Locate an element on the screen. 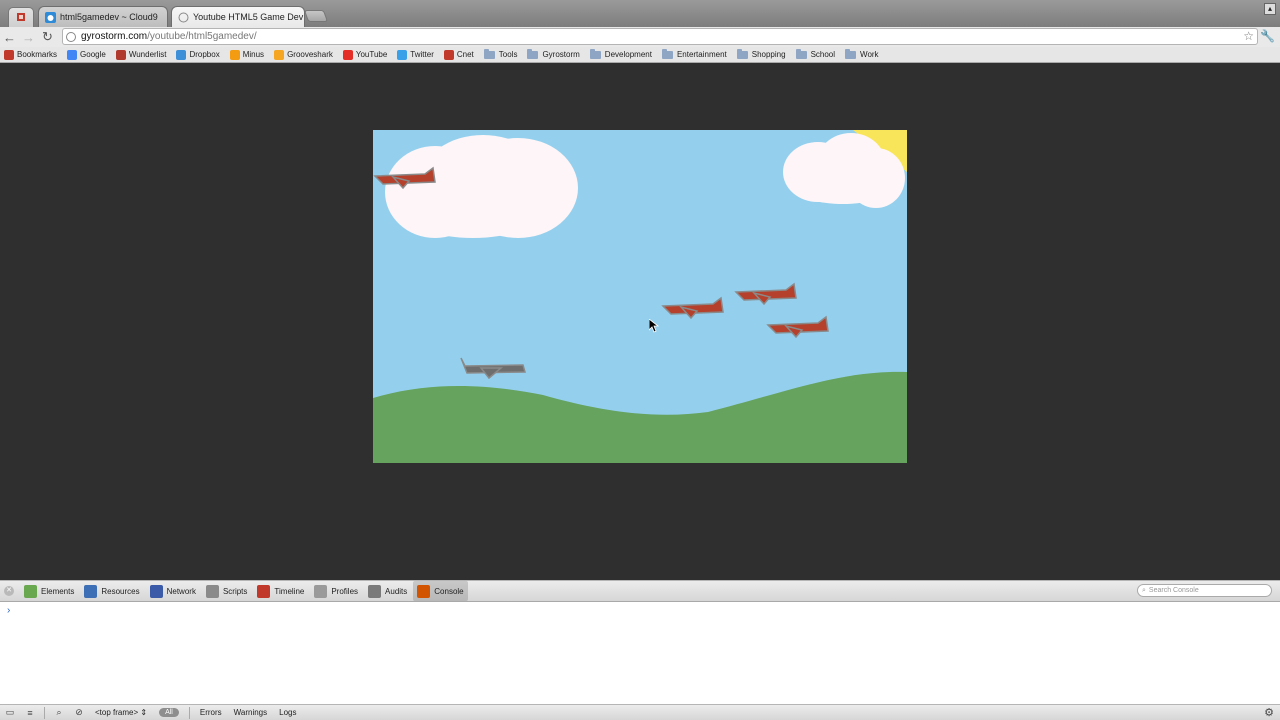  cnet-icon is located at coordinates (448, 54).